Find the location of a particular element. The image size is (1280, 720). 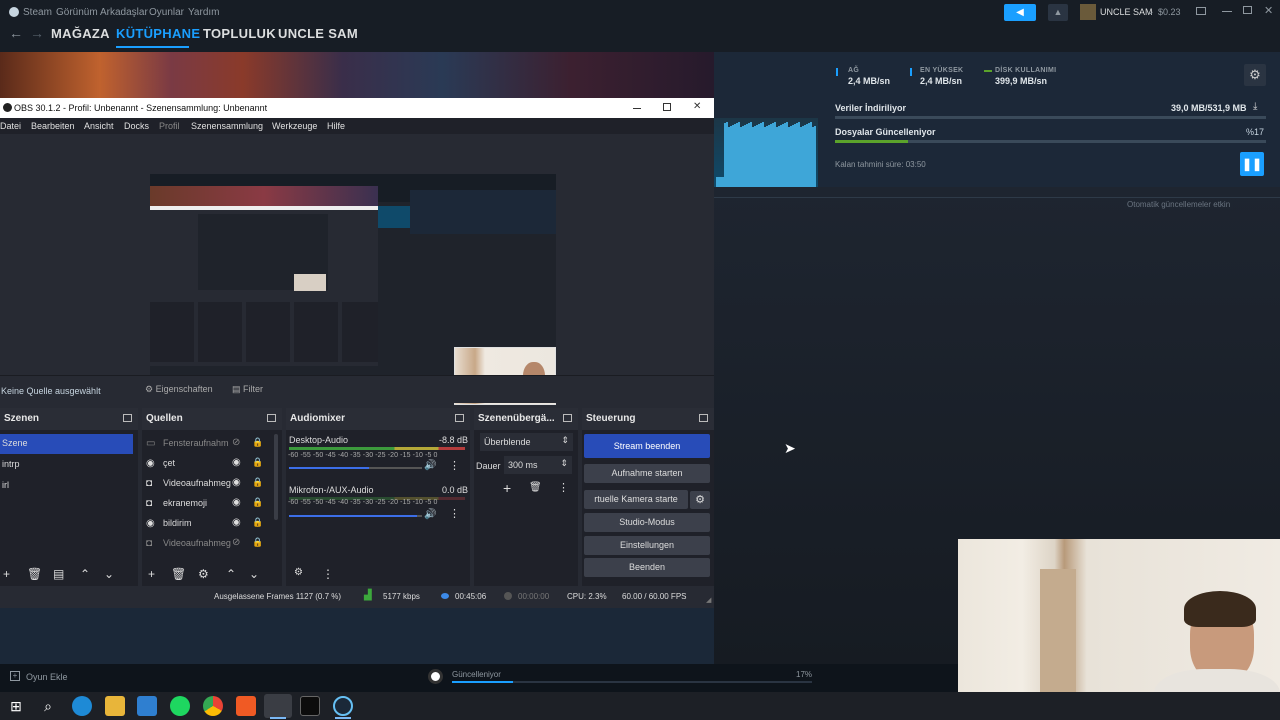

steam-icon is located at coordinates (343, 706).